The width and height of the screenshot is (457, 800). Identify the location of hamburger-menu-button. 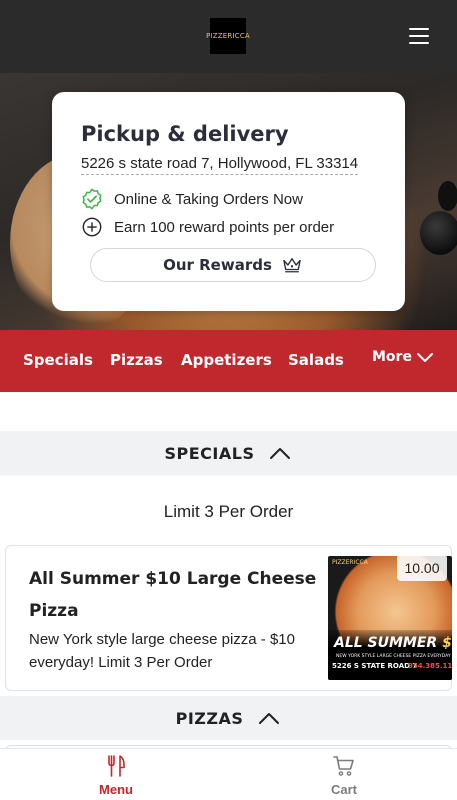
(420, 36).